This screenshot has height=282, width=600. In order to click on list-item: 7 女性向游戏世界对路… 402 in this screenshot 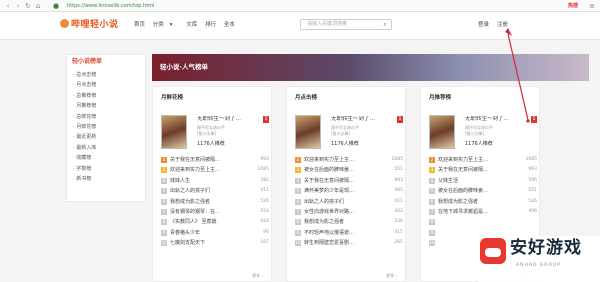, I will do `click(349, 212)`.